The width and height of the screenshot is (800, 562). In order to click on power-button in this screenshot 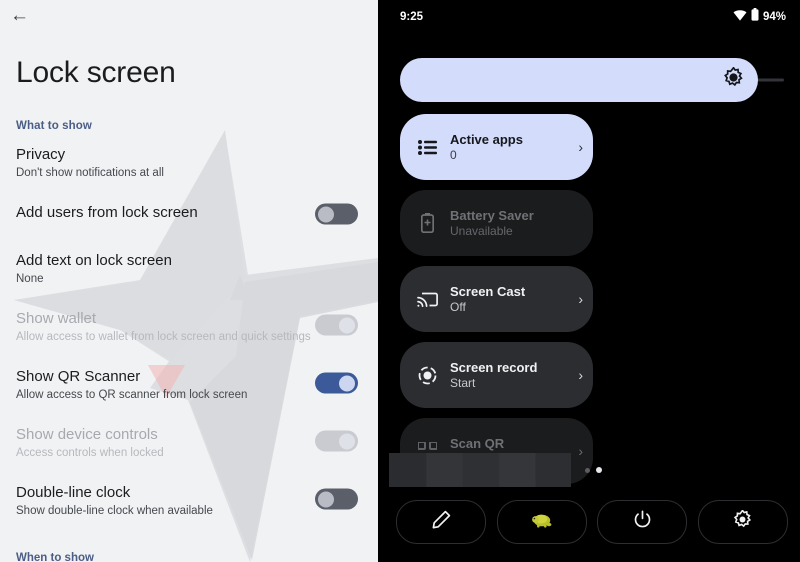, I will do `click(642, 522)`.